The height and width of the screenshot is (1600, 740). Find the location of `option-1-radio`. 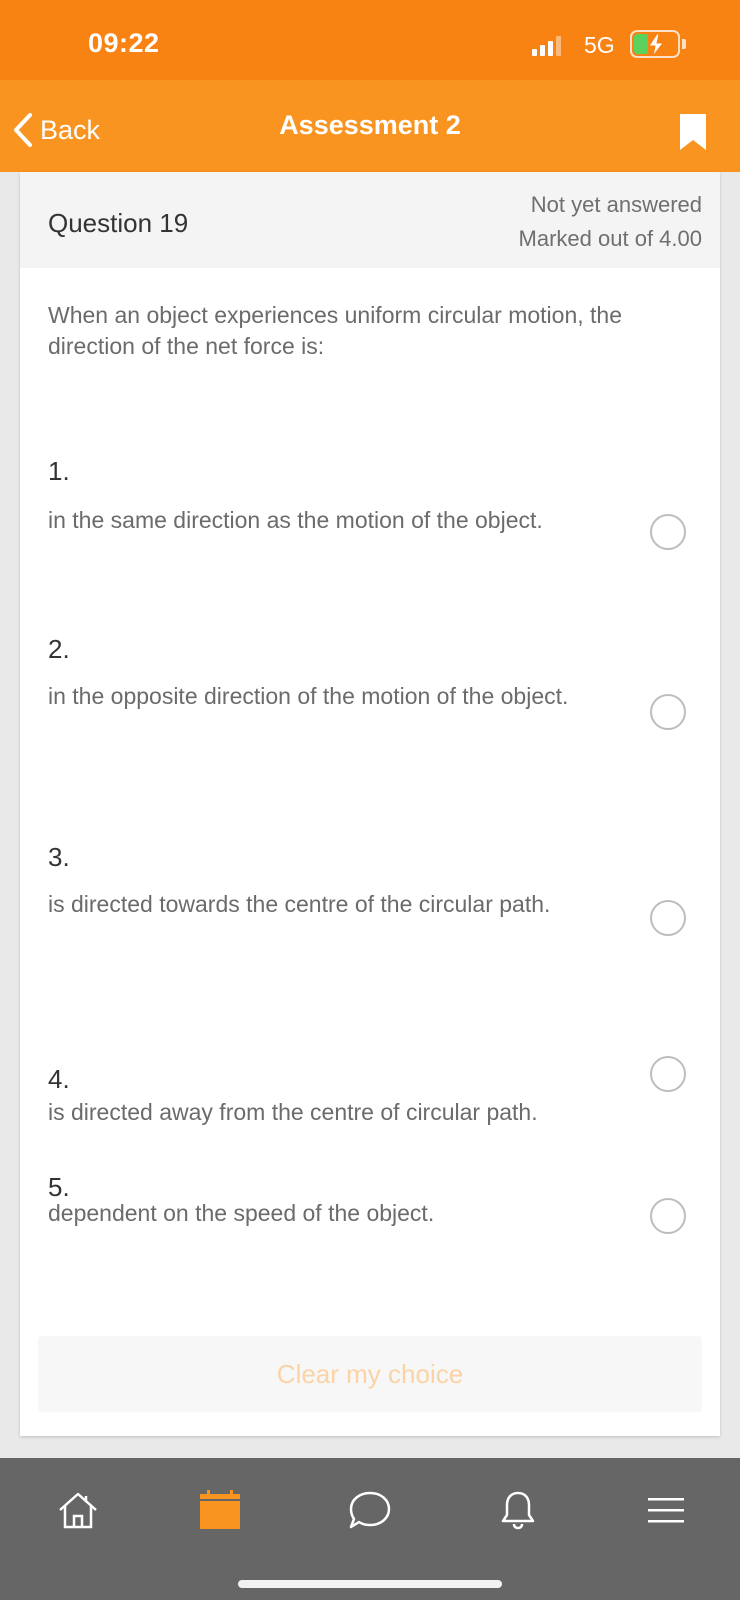

option-1-radio is located at coordinates (668, 532).